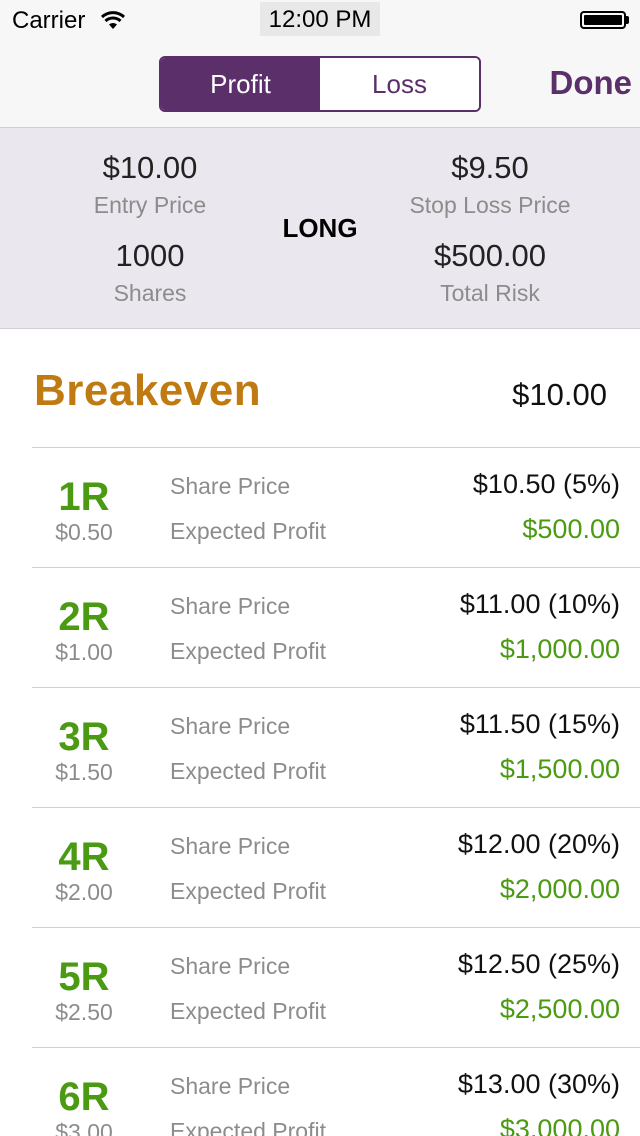  I want to click on stop-loss-price-value: $9.50, so click(490, 167).